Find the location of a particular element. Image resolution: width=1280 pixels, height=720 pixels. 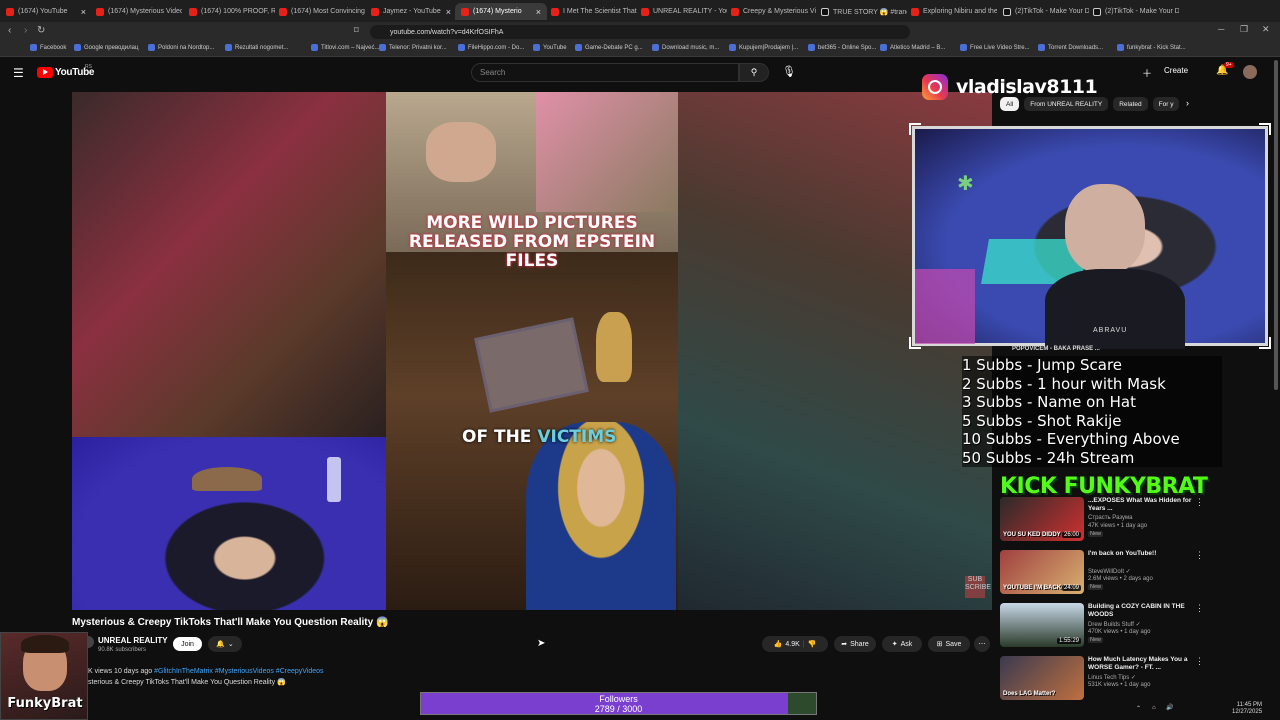

voice-search-icon: 🎙 is located at coordinates (789, 71).